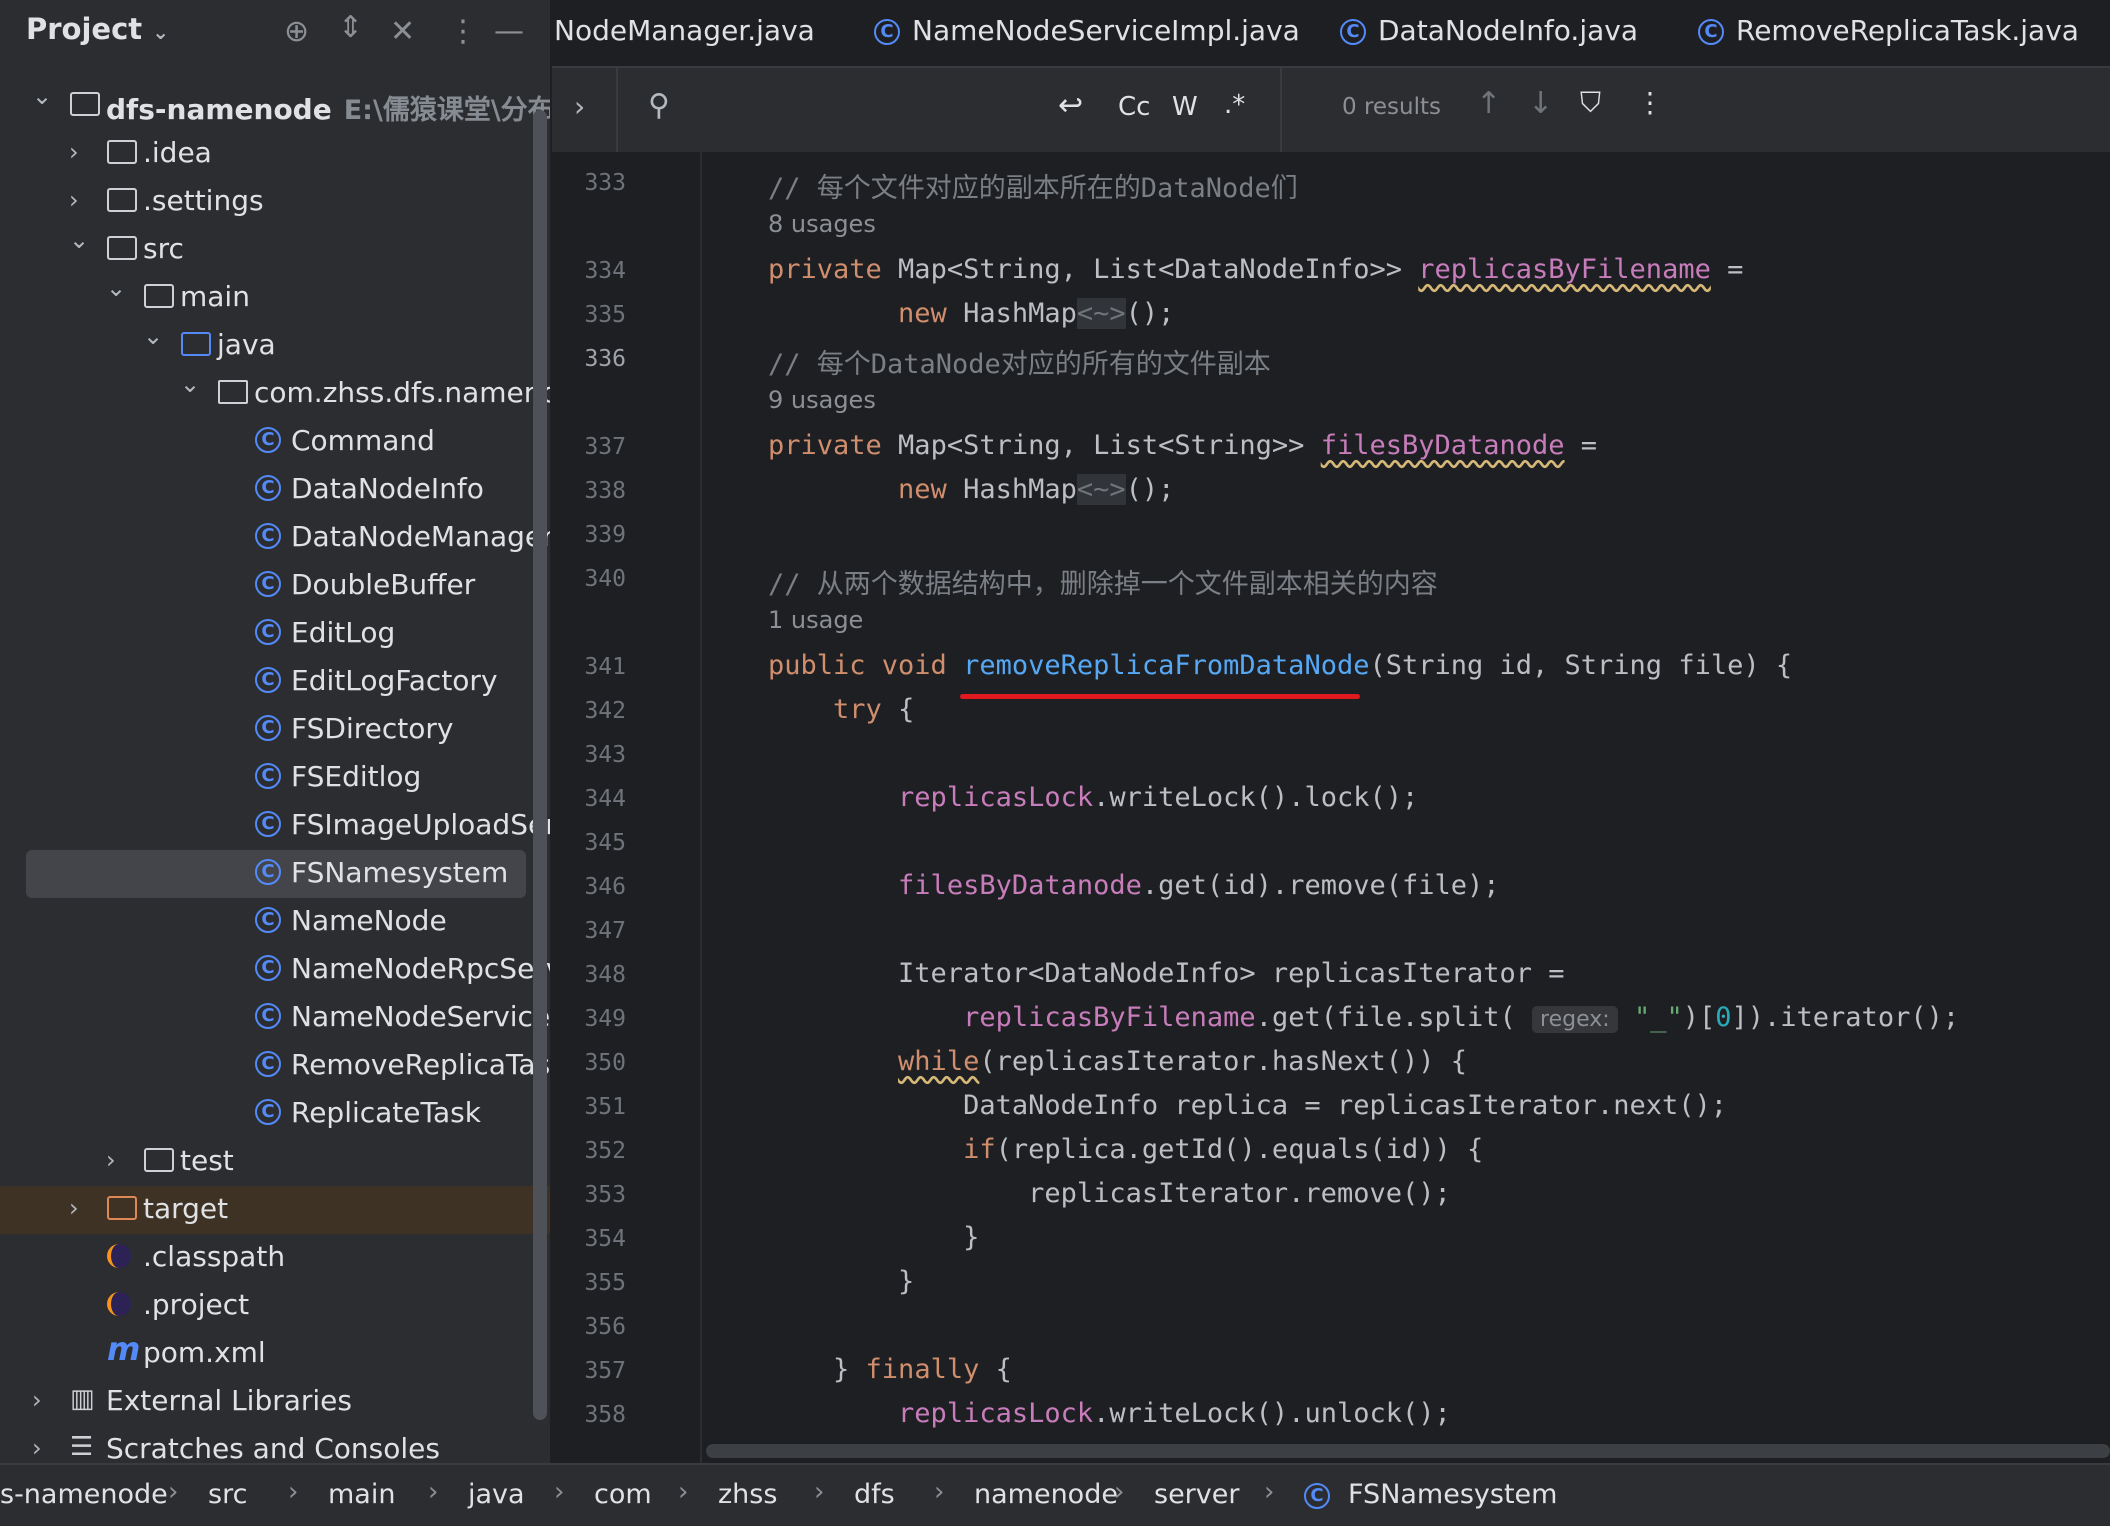 The width and height of the screenshot is (2110, 1526). What do you see at coordinates (276, 874) in the screenshot?
I see `tree-item-fsnamesystem: C FSNamesystem` at bounding box center [276, 874].